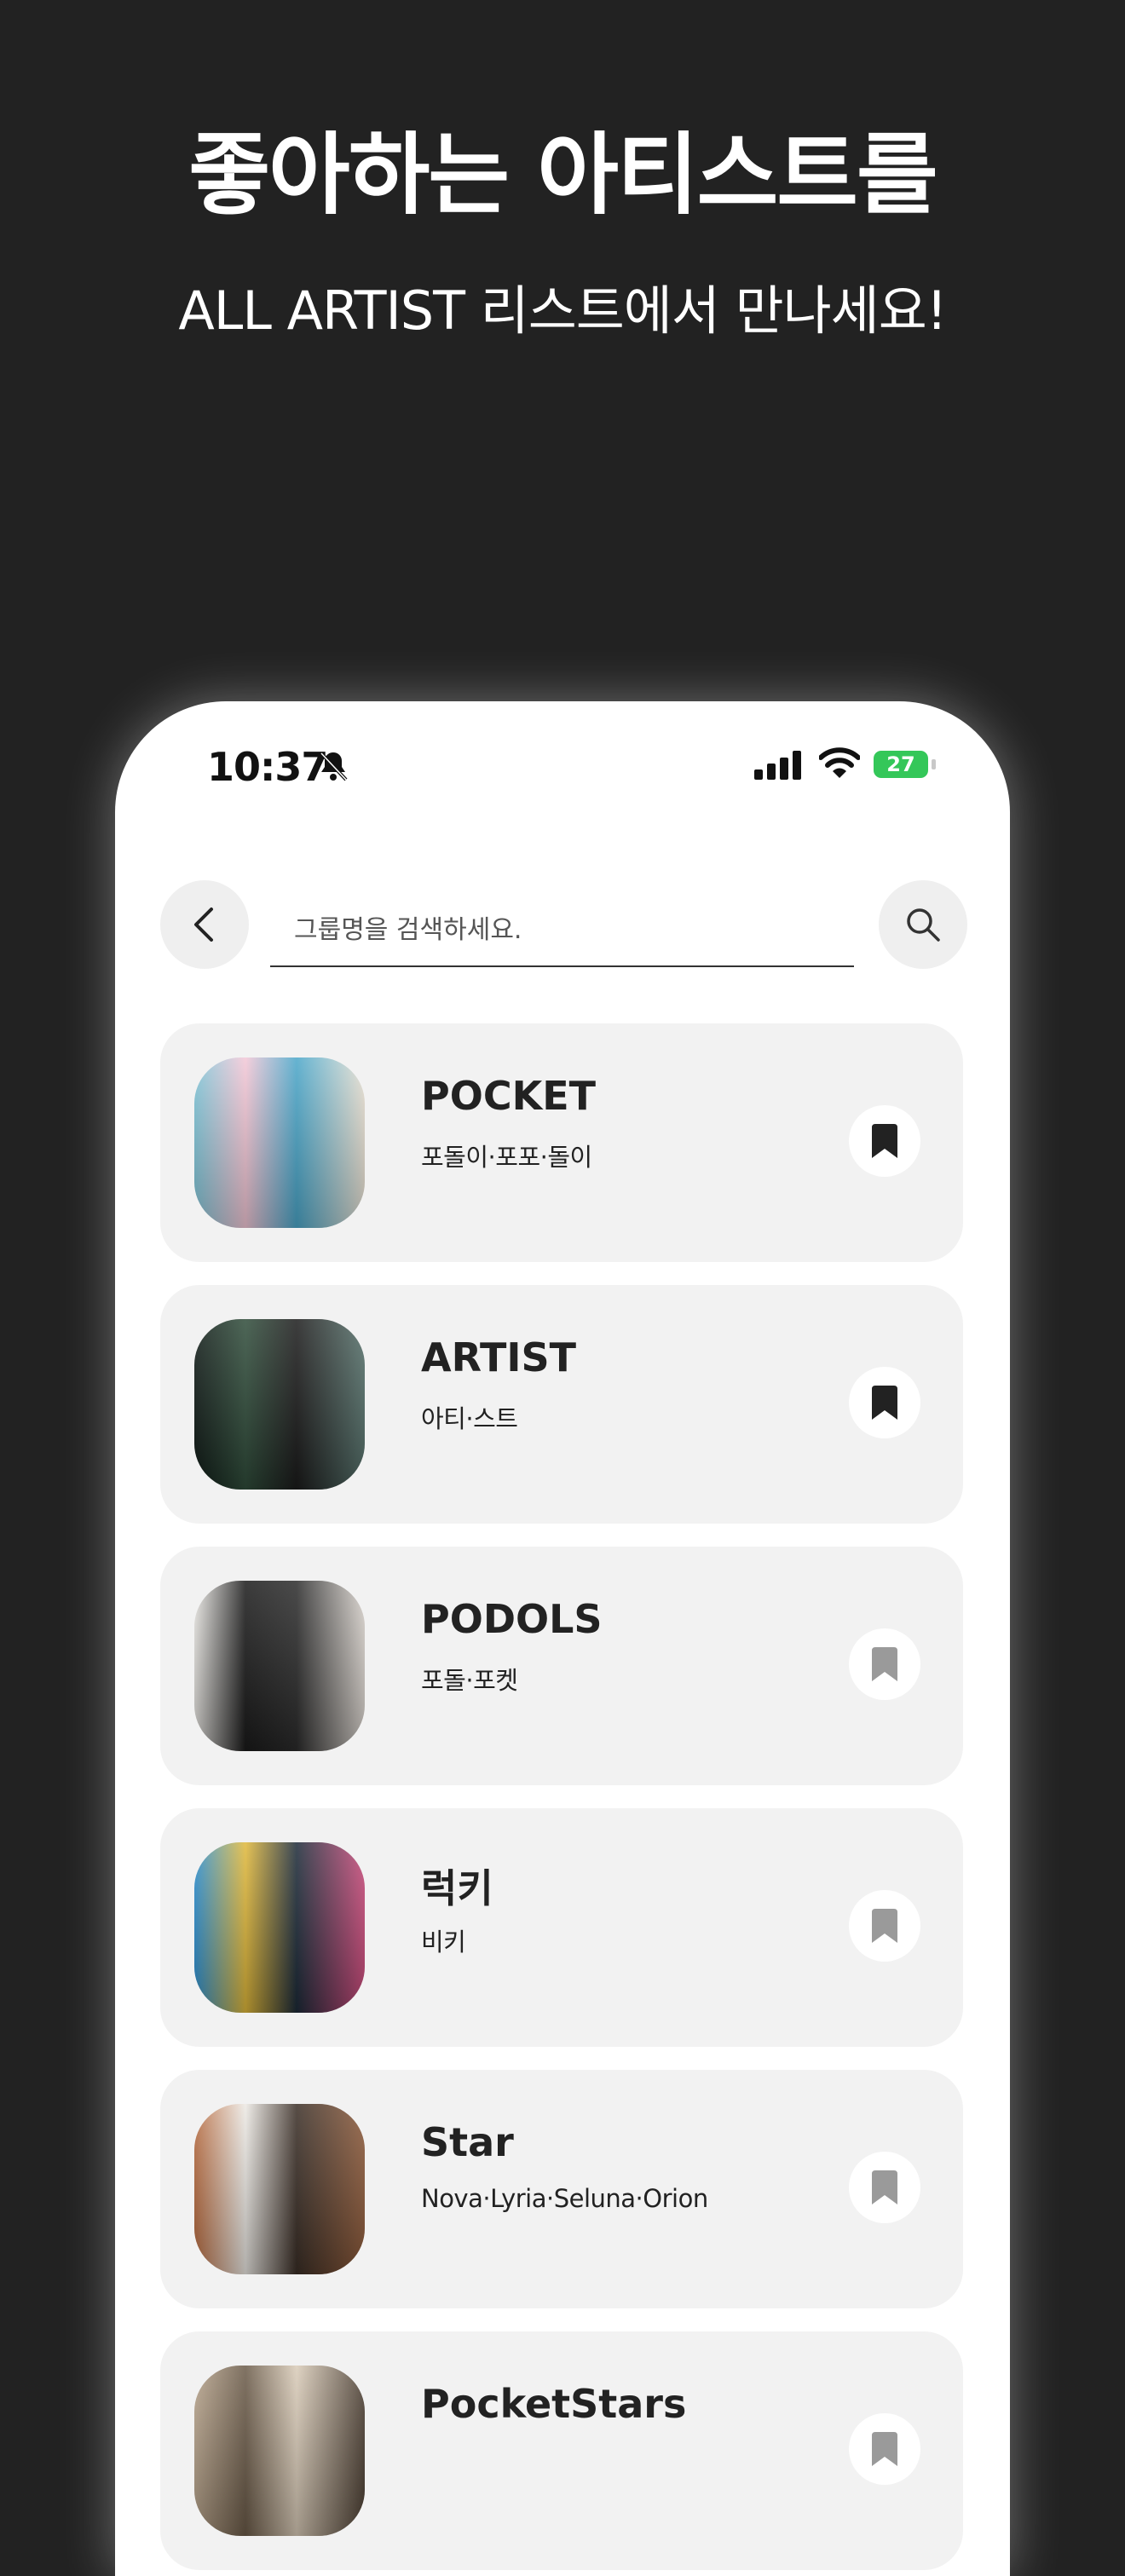 Image resolution: width=1125 pixels, height=2576 pixels. I want to click on status-time: 10:37, so click(267, 767).